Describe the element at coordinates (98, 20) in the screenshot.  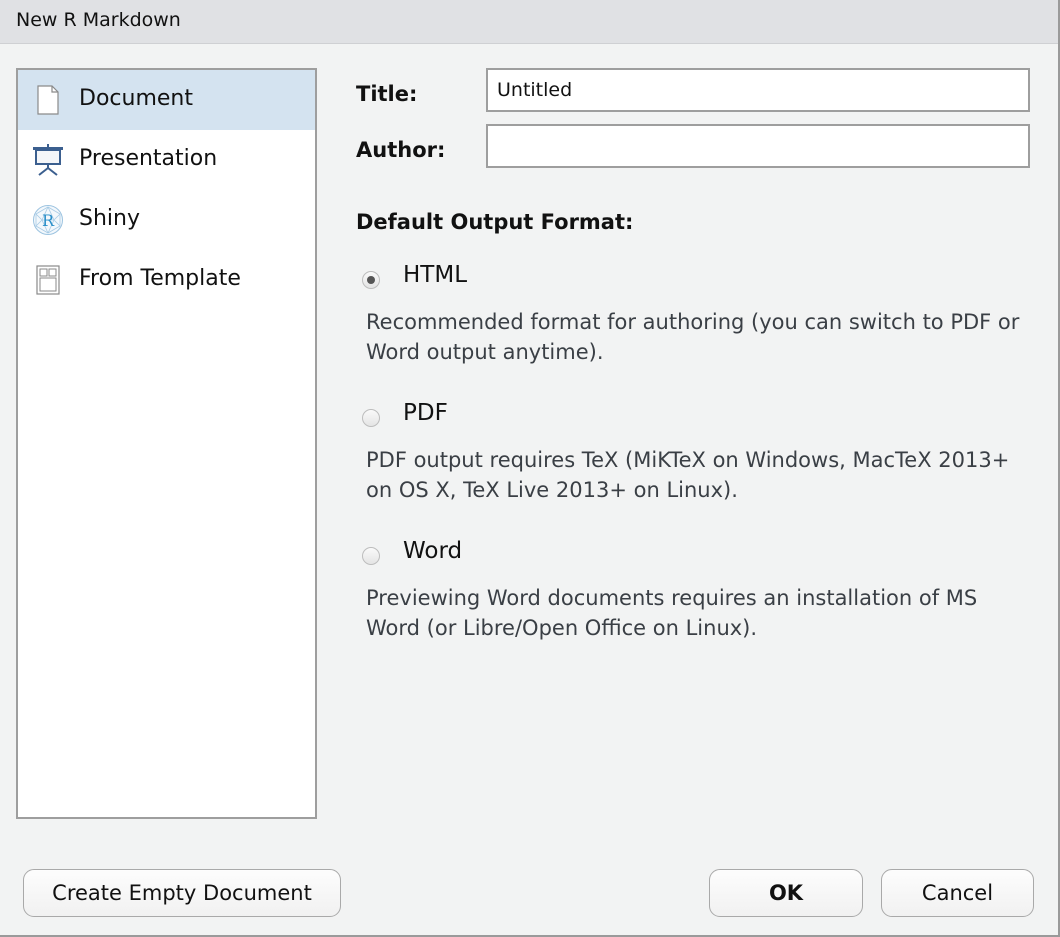
I see `dialog-title: New R Markdown` at that location.